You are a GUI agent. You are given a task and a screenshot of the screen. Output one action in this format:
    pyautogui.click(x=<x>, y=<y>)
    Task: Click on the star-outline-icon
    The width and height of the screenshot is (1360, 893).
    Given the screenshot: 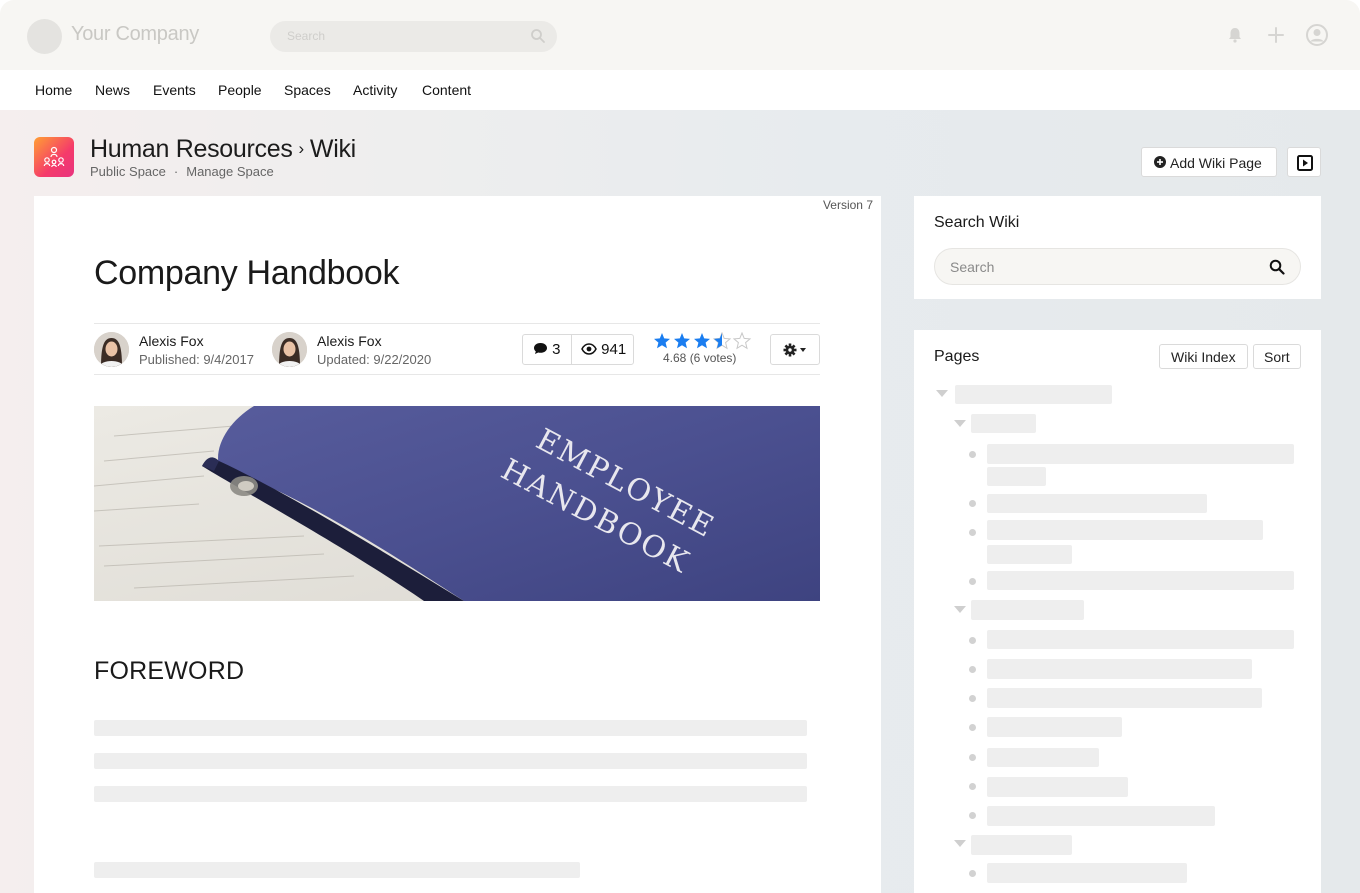 What is the action you would take?
    pyautogui.click(x=742, y=340)
    